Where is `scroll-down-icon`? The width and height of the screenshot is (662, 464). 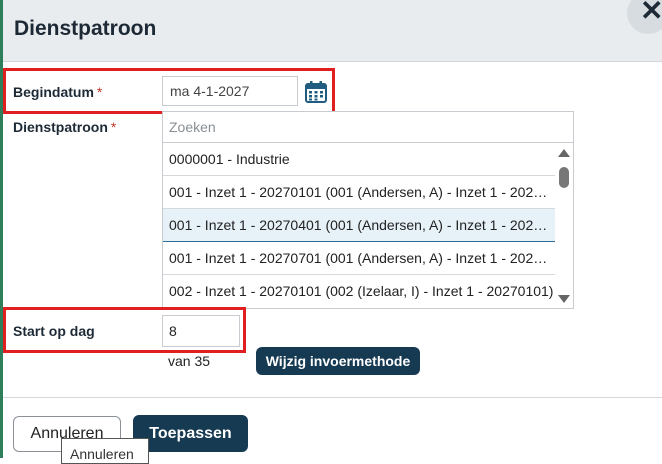 scroll-down-icon is located at coordinates (564, 299).